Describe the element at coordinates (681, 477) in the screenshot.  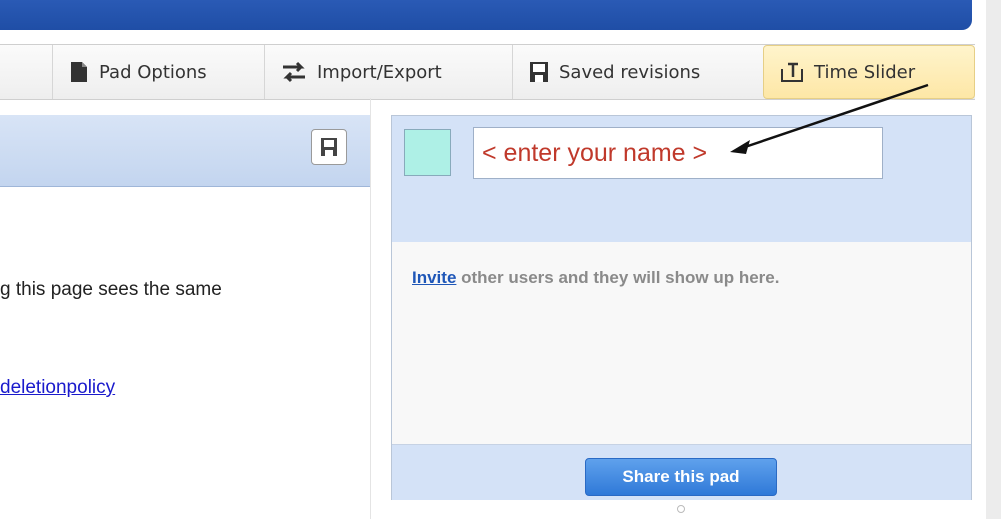
I see `share-pad-button: Share this pad` at that location.